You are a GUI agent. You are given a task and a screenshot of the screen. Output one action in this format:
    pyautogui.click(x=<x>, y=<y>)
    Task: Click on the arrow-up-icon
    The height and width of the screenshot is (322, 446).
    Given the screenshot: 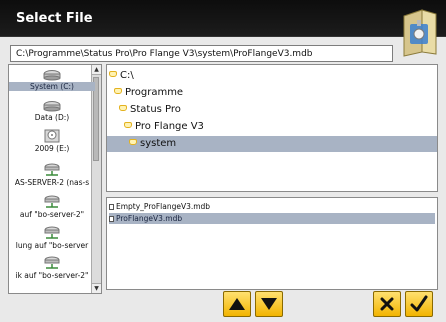 What is the action you would take?
    pyautogui.click(x=237, y=304)
    